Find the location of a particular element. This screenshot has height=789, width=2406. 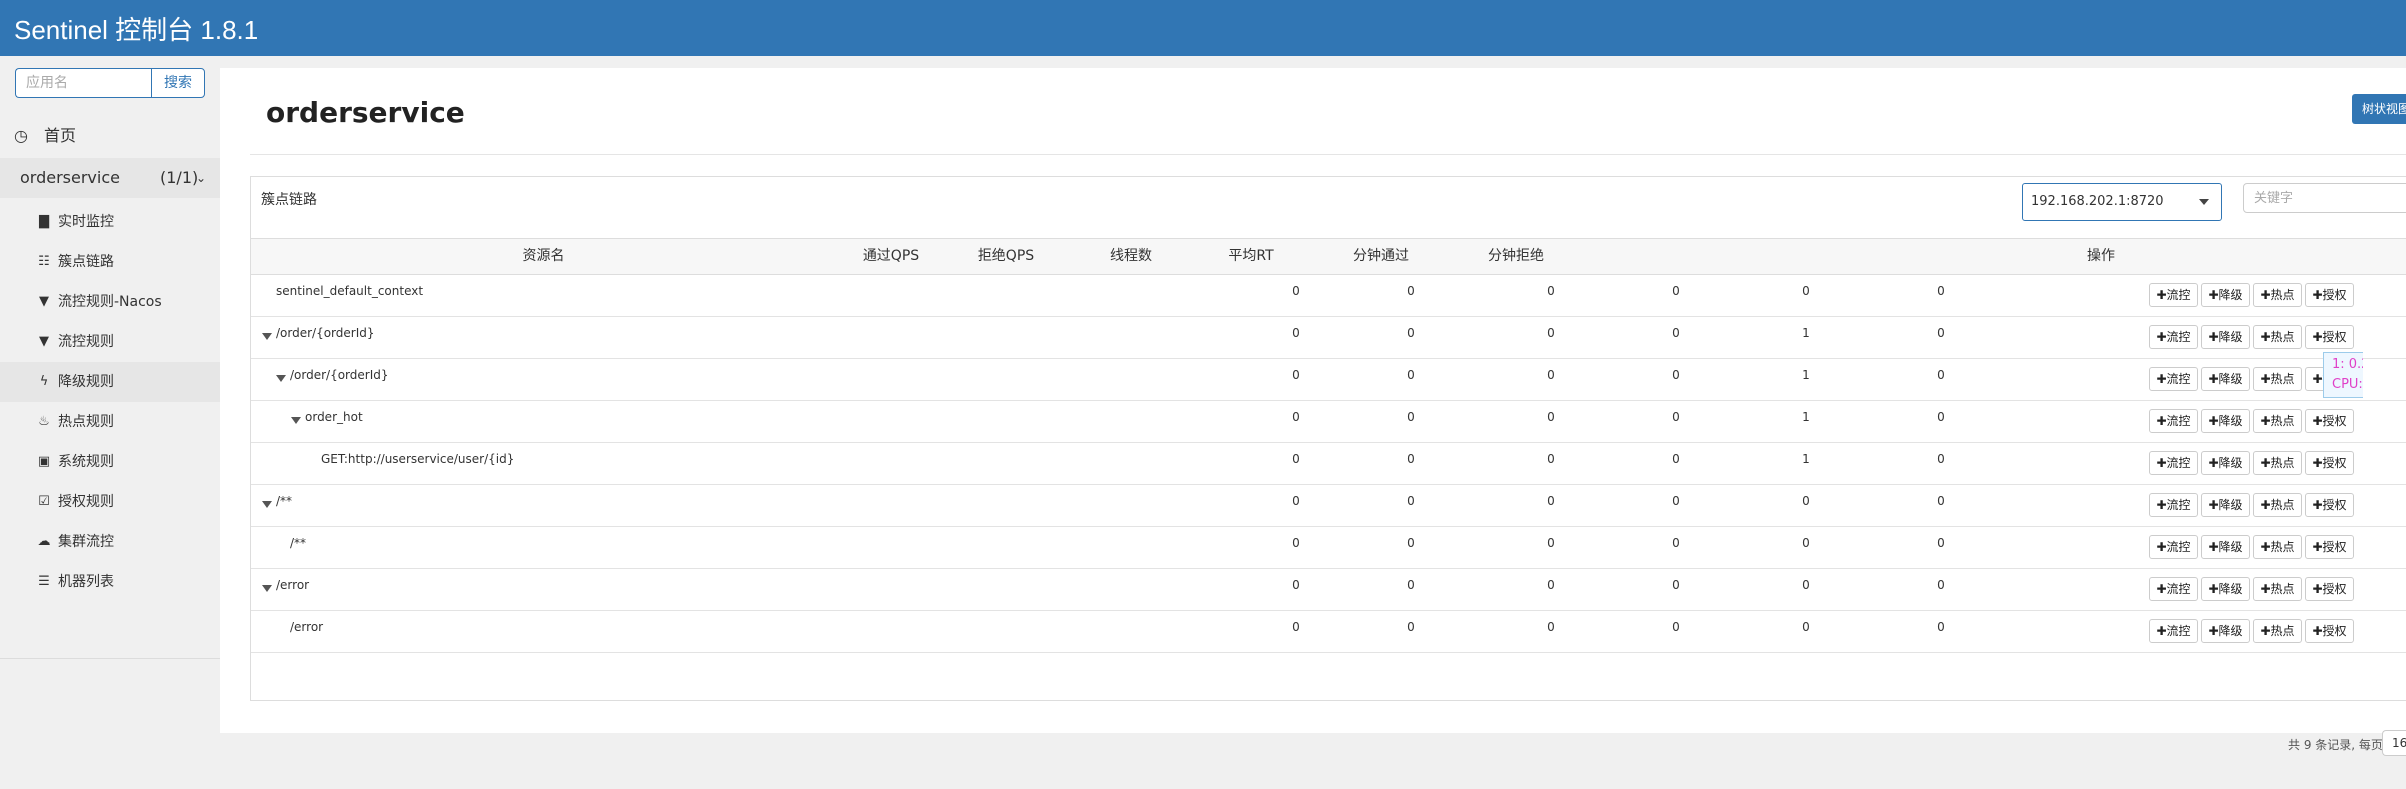

machine-select: 192.168.202.1:8720 is located at coordinates (2122, 202).